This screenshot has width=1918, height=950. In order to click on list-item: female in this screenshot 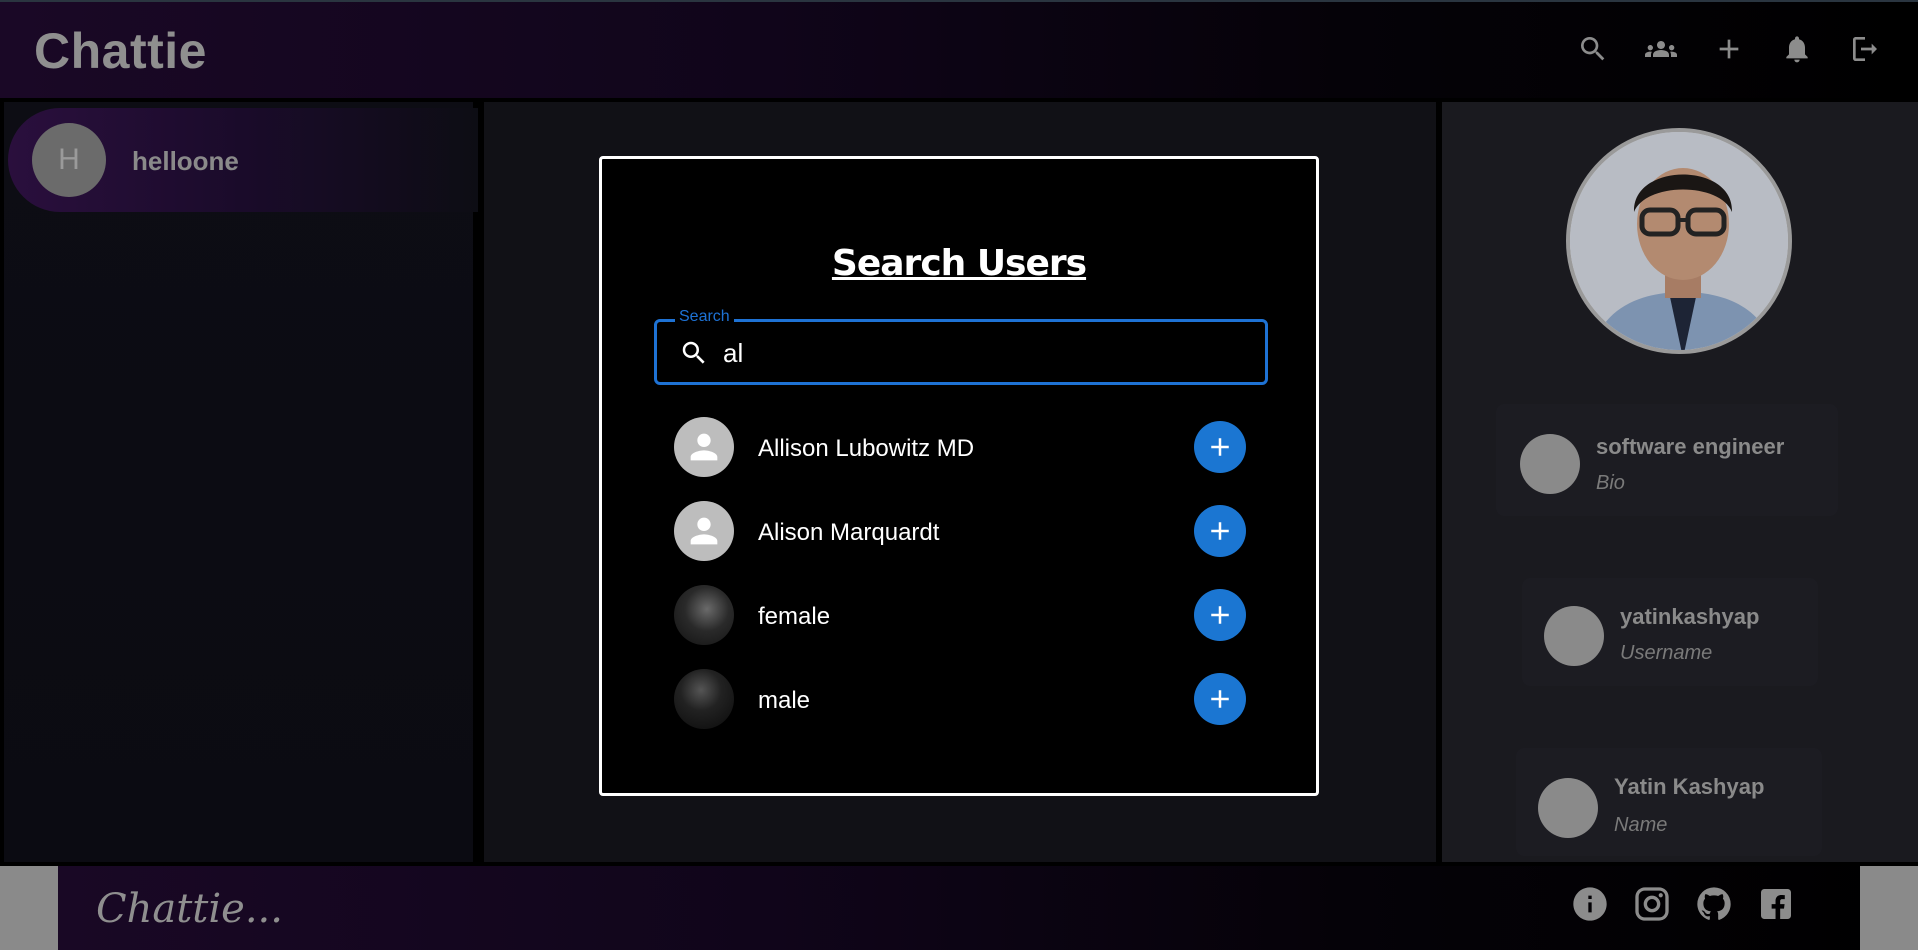, I will do `click(969, 617)`.